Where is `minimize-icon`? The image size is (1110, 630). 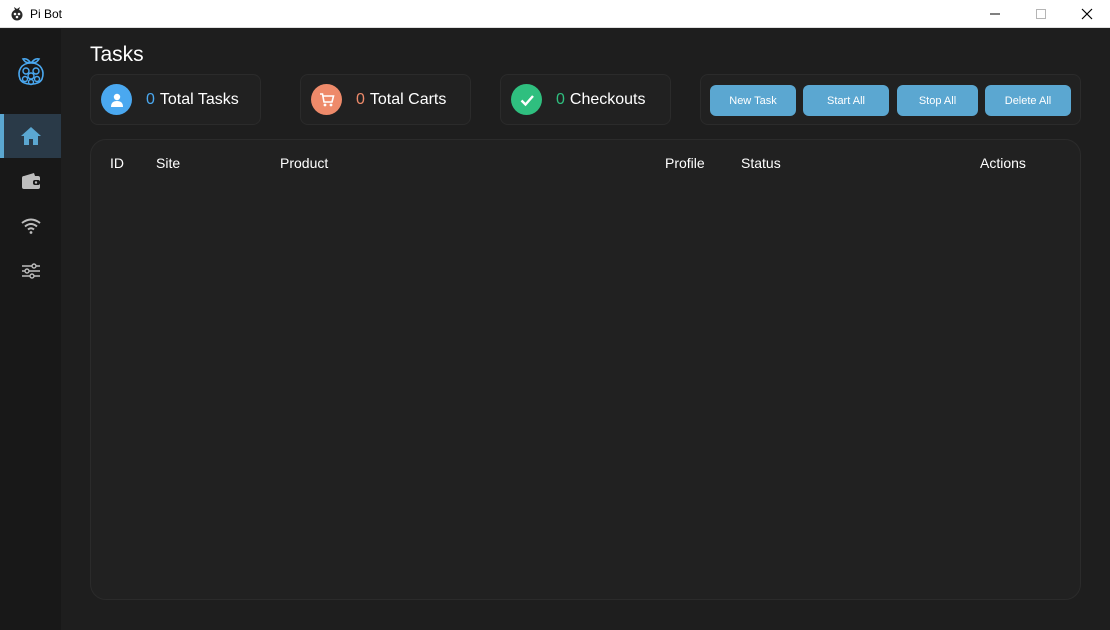
minimize-icon is located at coordinates (995, 14).